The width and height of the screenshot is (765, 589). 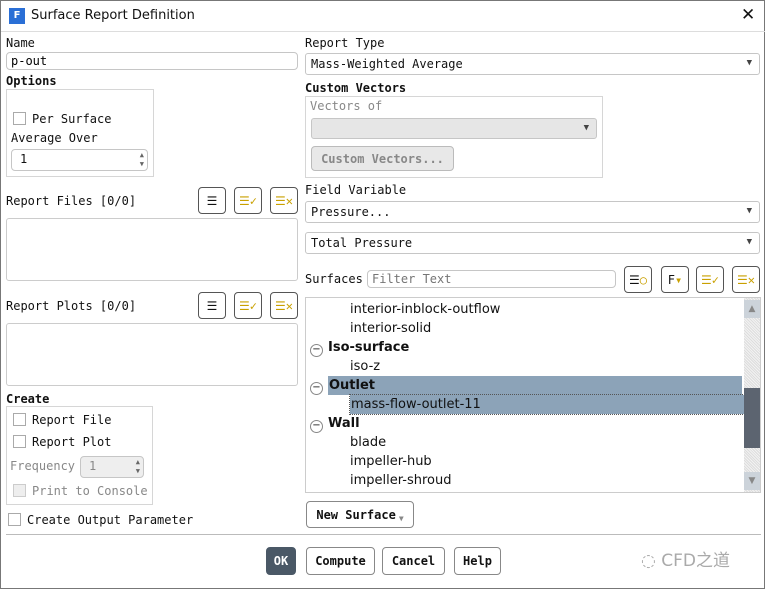 I want to click on surfaces-deselect-button: ☰✕, so click(x=746, y=279).